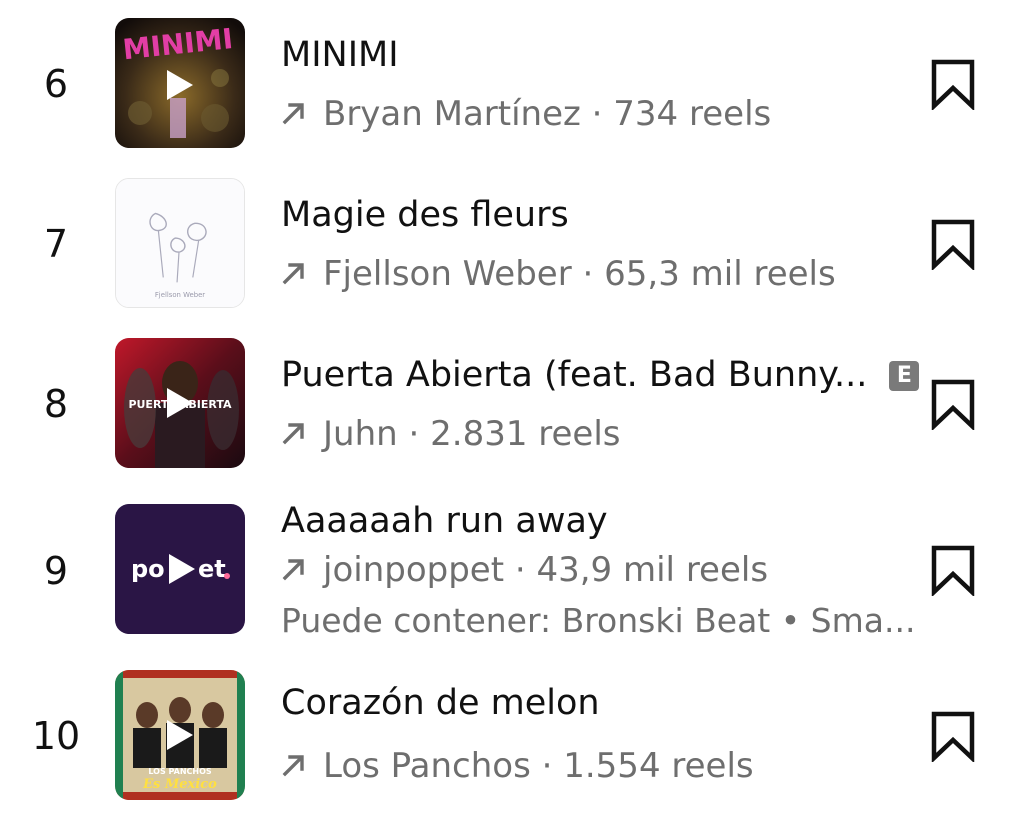 This screenshot has width=1024, height=817. Describe the element at coordinates (452, 114) in the screenshot. I see `artist-name: Bryan Martínez` at that location.